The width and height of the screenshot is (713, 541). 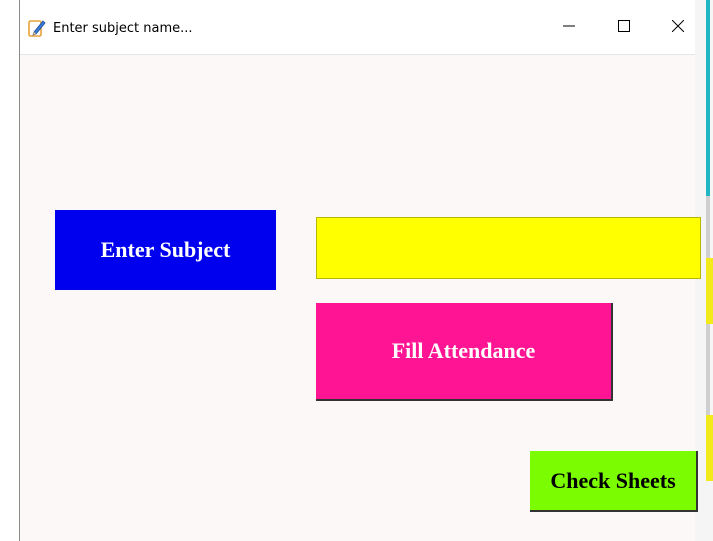 I want to click on close-icon, so click(x=678, y=28).